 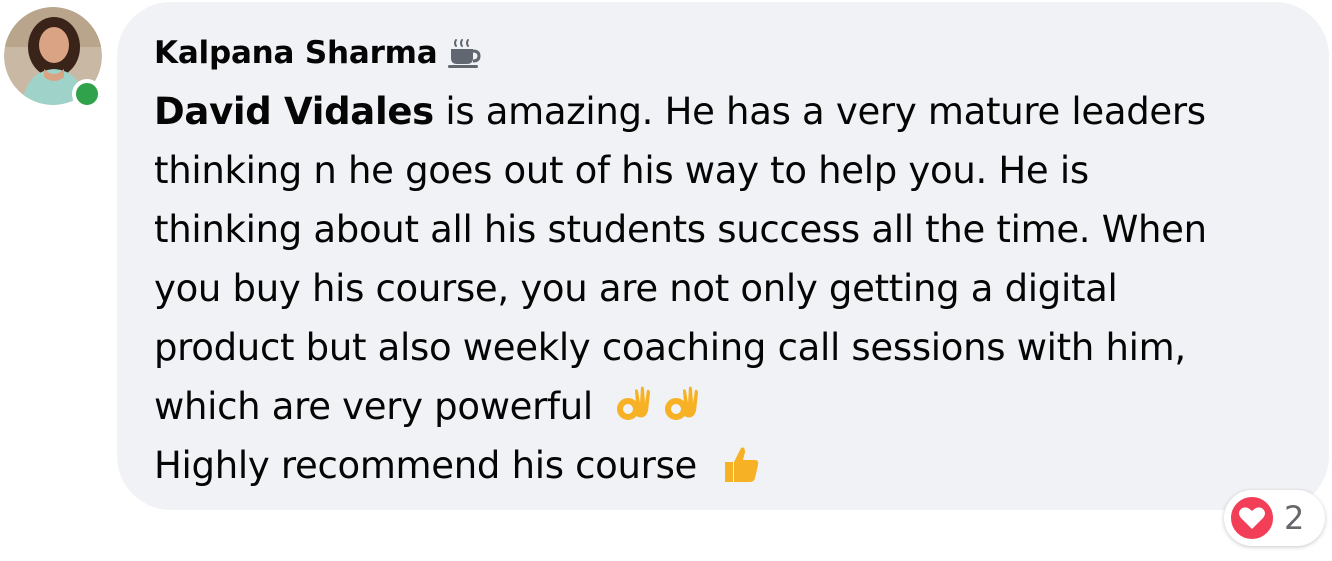 I want to click on reaction-summary: 2, so click(x=1274, y=518).